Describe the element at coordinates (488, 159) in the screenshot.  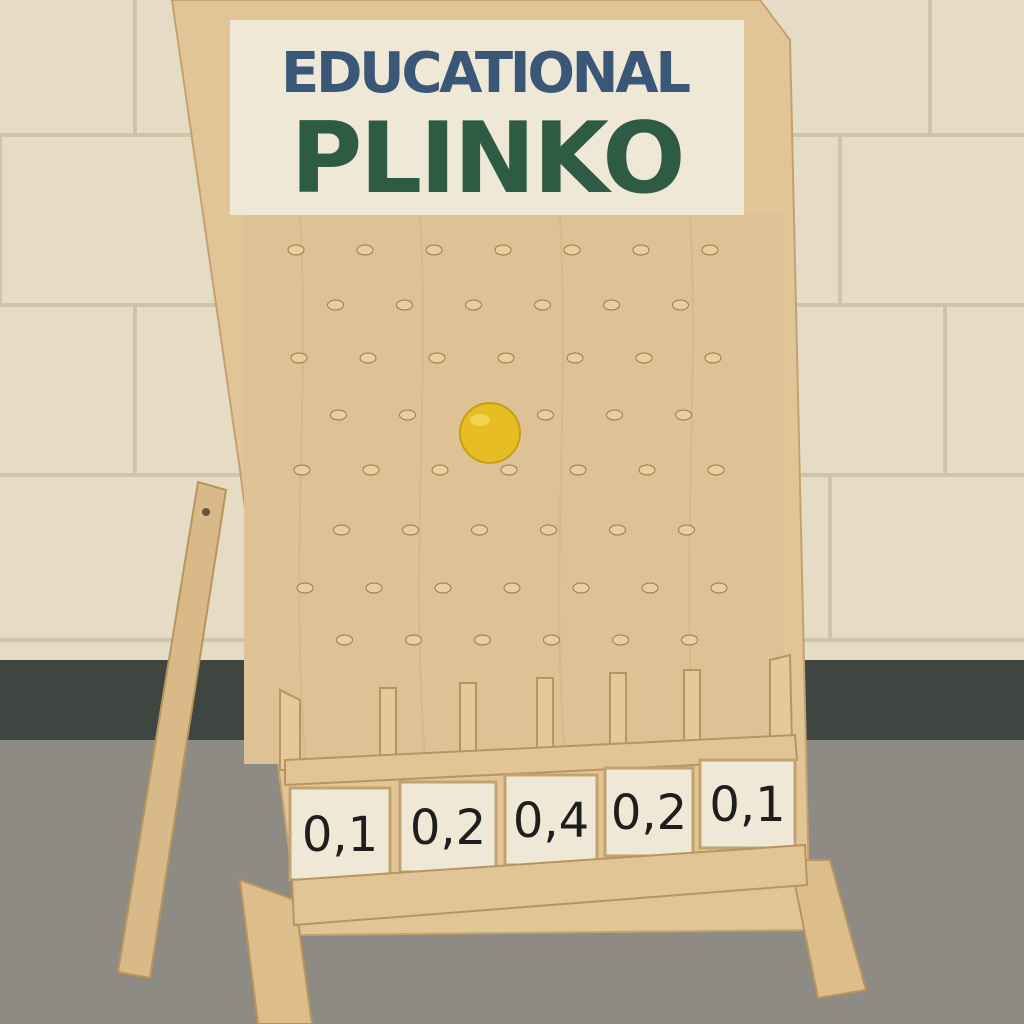
I see `sign-title-plinko: PLINKO` at that location.